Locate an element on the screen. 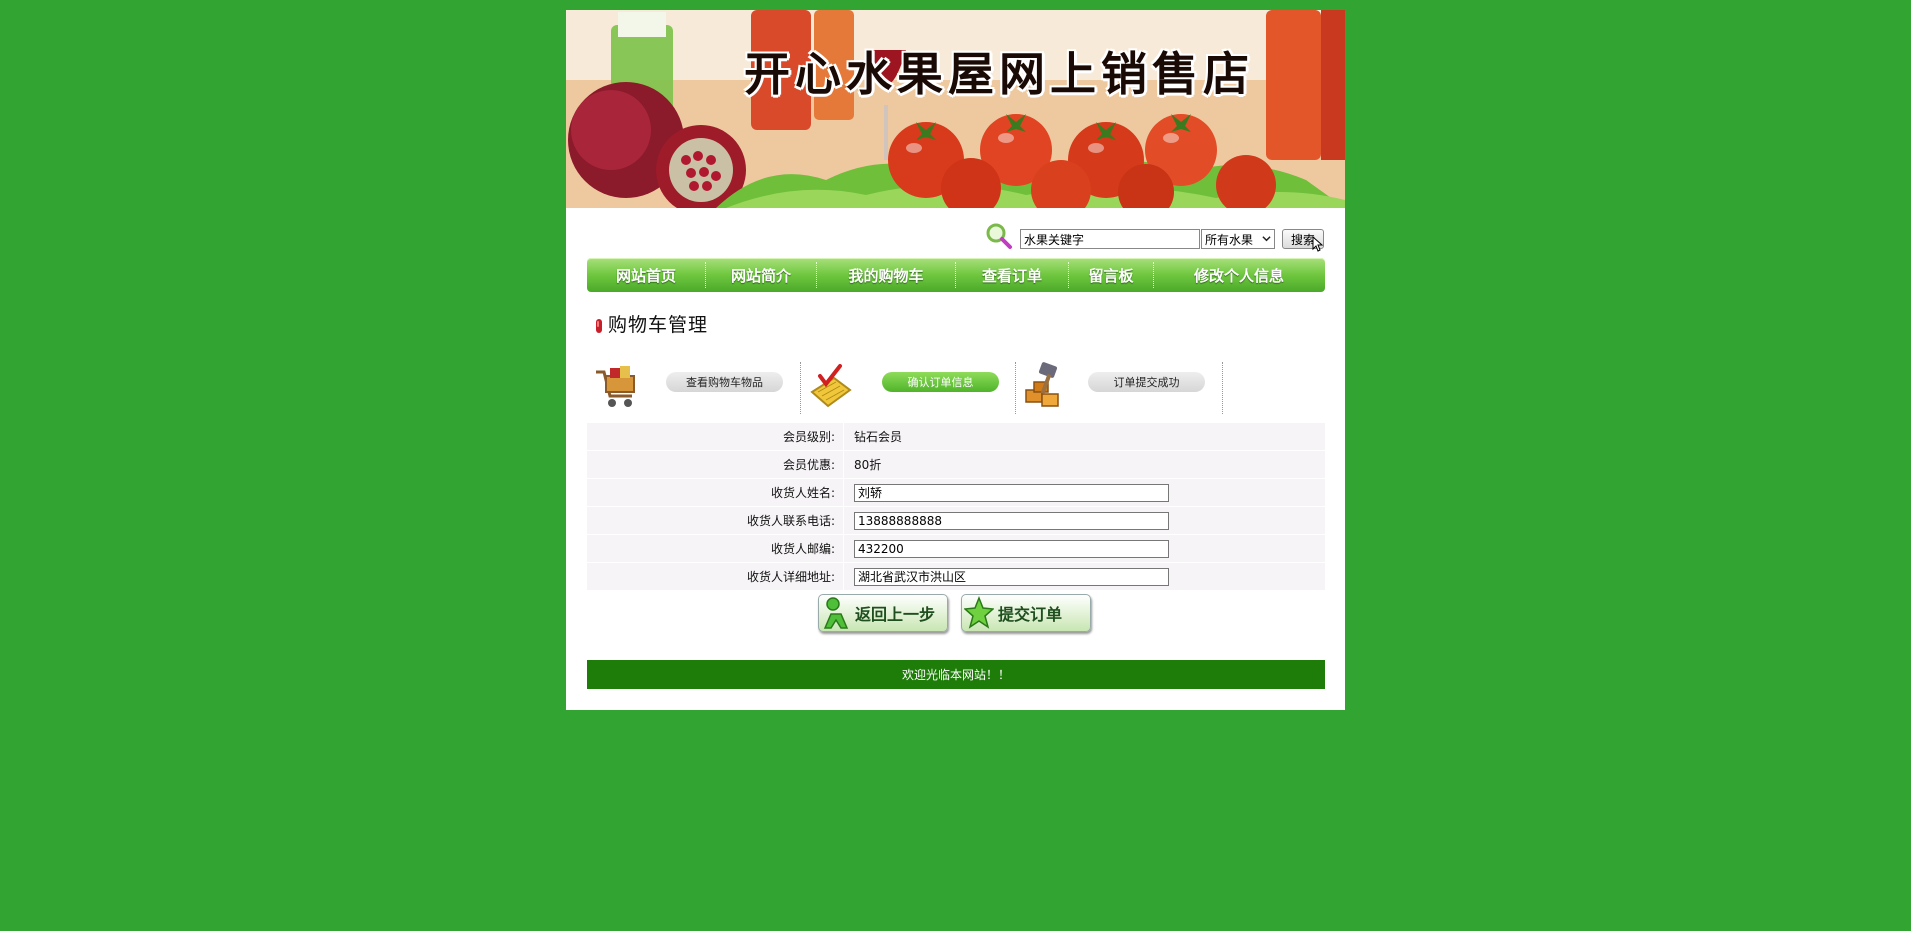 This screenshot has width=1911, height=931. main-nav: 网站首页 网站简介 我的购物车 查看订单 留言板 修改个人信息 is located at coordinates (956, 275).